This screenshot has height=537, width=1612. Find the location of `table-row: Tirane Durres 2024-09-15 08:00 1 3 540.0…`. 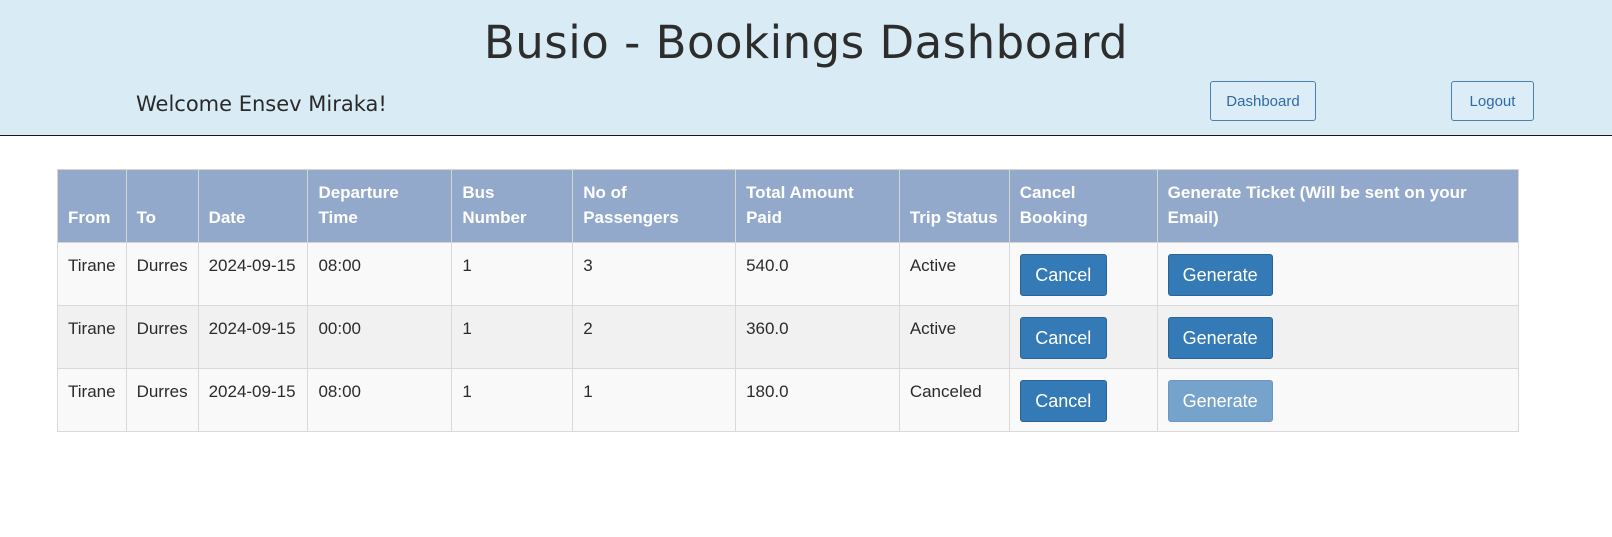

table-row: Tirane Durres 2024-09-15 08:00 1 3 540.0… is located at coordinates (788, 274).